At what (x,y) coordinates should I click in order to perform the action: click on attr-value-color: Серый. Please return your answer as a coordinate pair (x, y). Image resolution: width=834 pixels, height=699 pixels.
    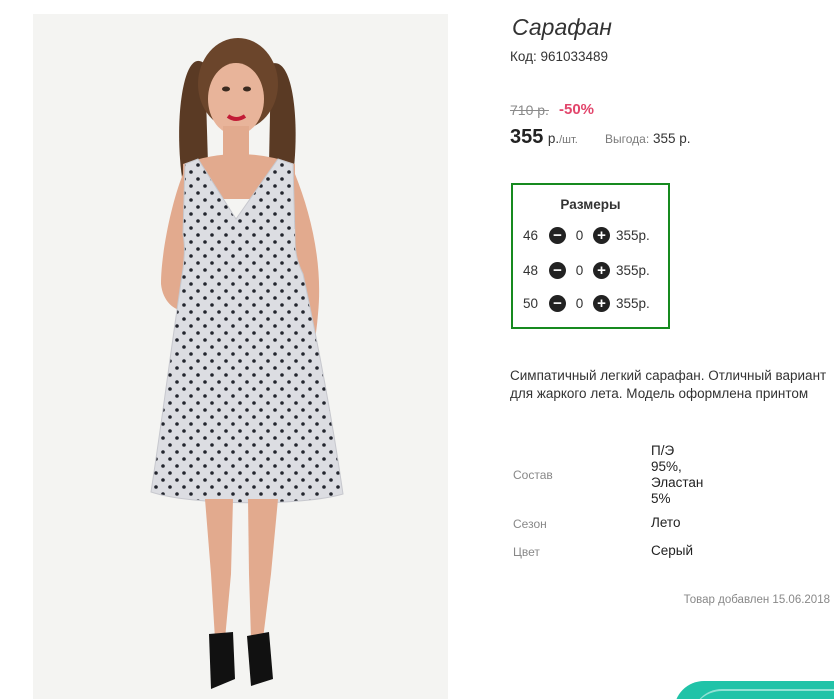
    Looking at the image, I should click on (672, 550).